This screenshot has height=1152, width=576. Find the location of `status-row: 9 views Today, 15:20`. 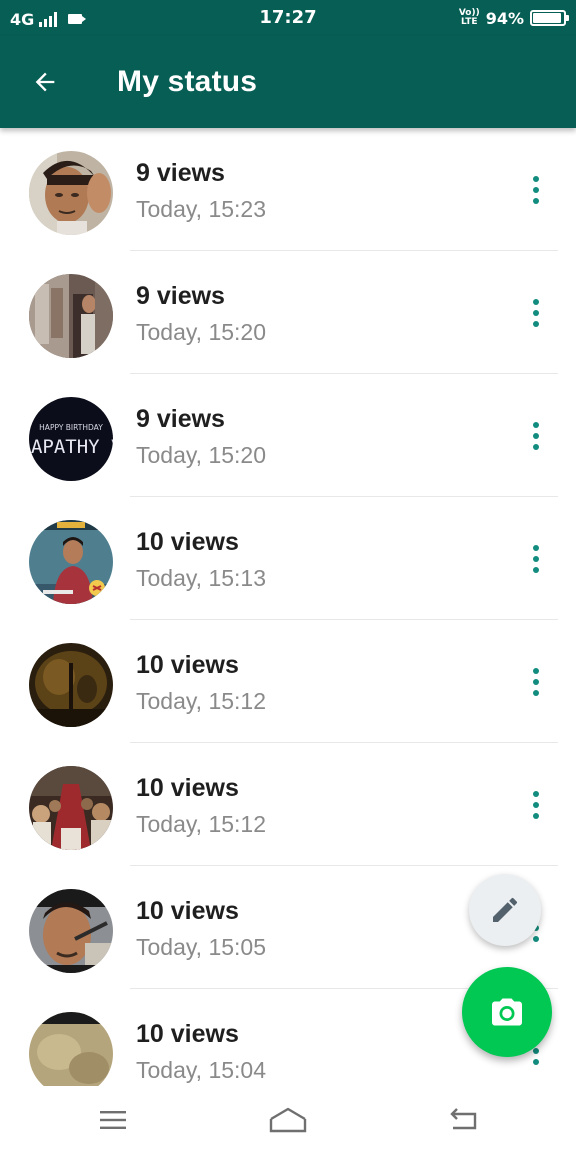

status-row: 9 views Today, 15:20 is located at coordinates (288, 312).